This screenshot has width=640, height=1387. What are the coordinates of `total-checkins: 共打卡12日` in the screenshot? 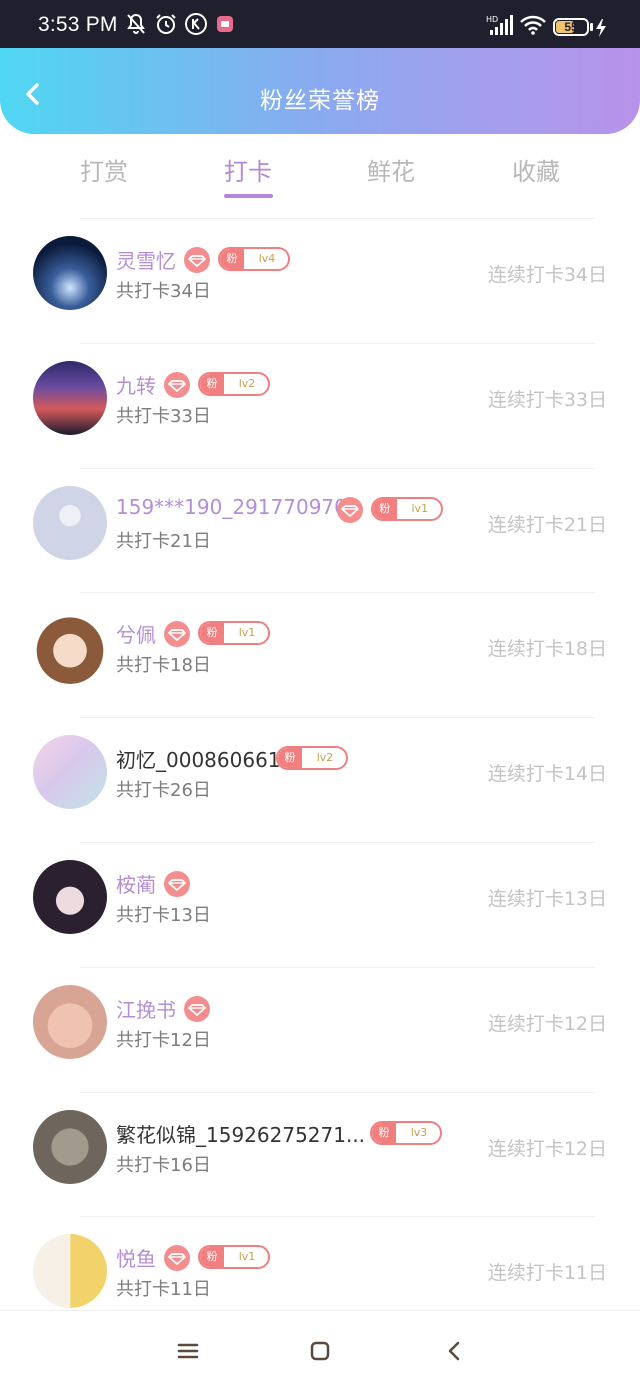 It's located at (163, 1040).